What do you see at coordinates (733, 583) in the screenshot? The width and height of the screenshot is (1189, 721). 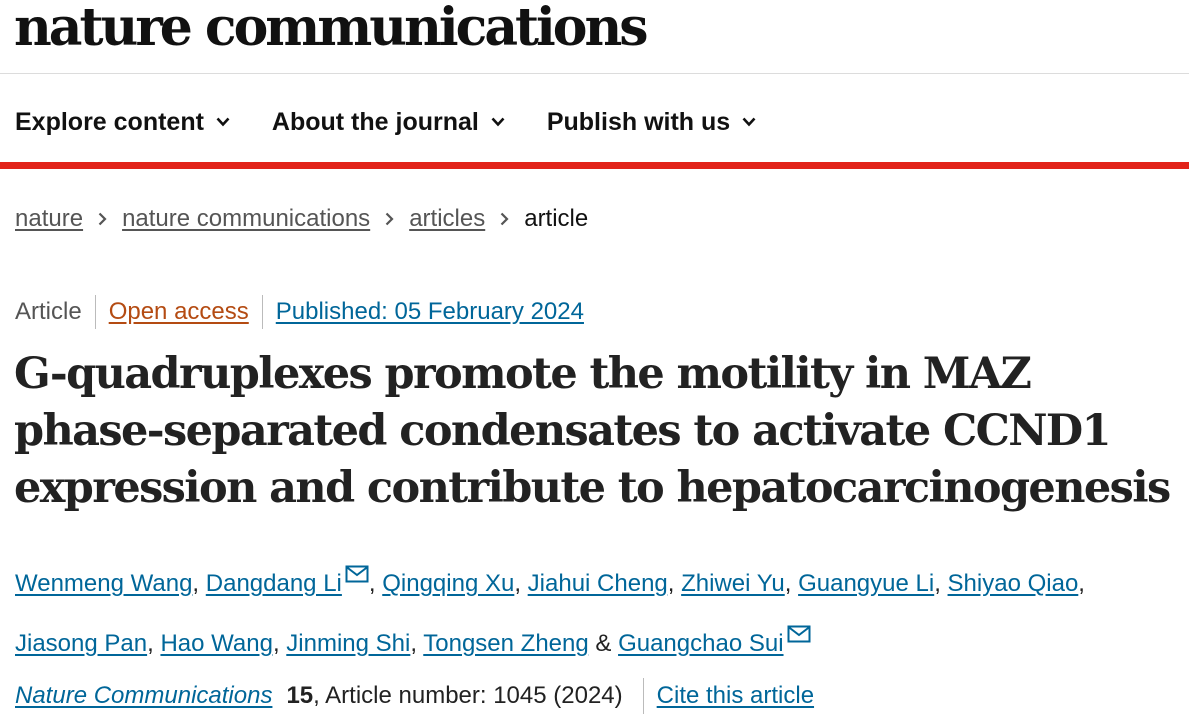 I see `author-link: Zhiwei Yu` at bounding box center [733, 583].